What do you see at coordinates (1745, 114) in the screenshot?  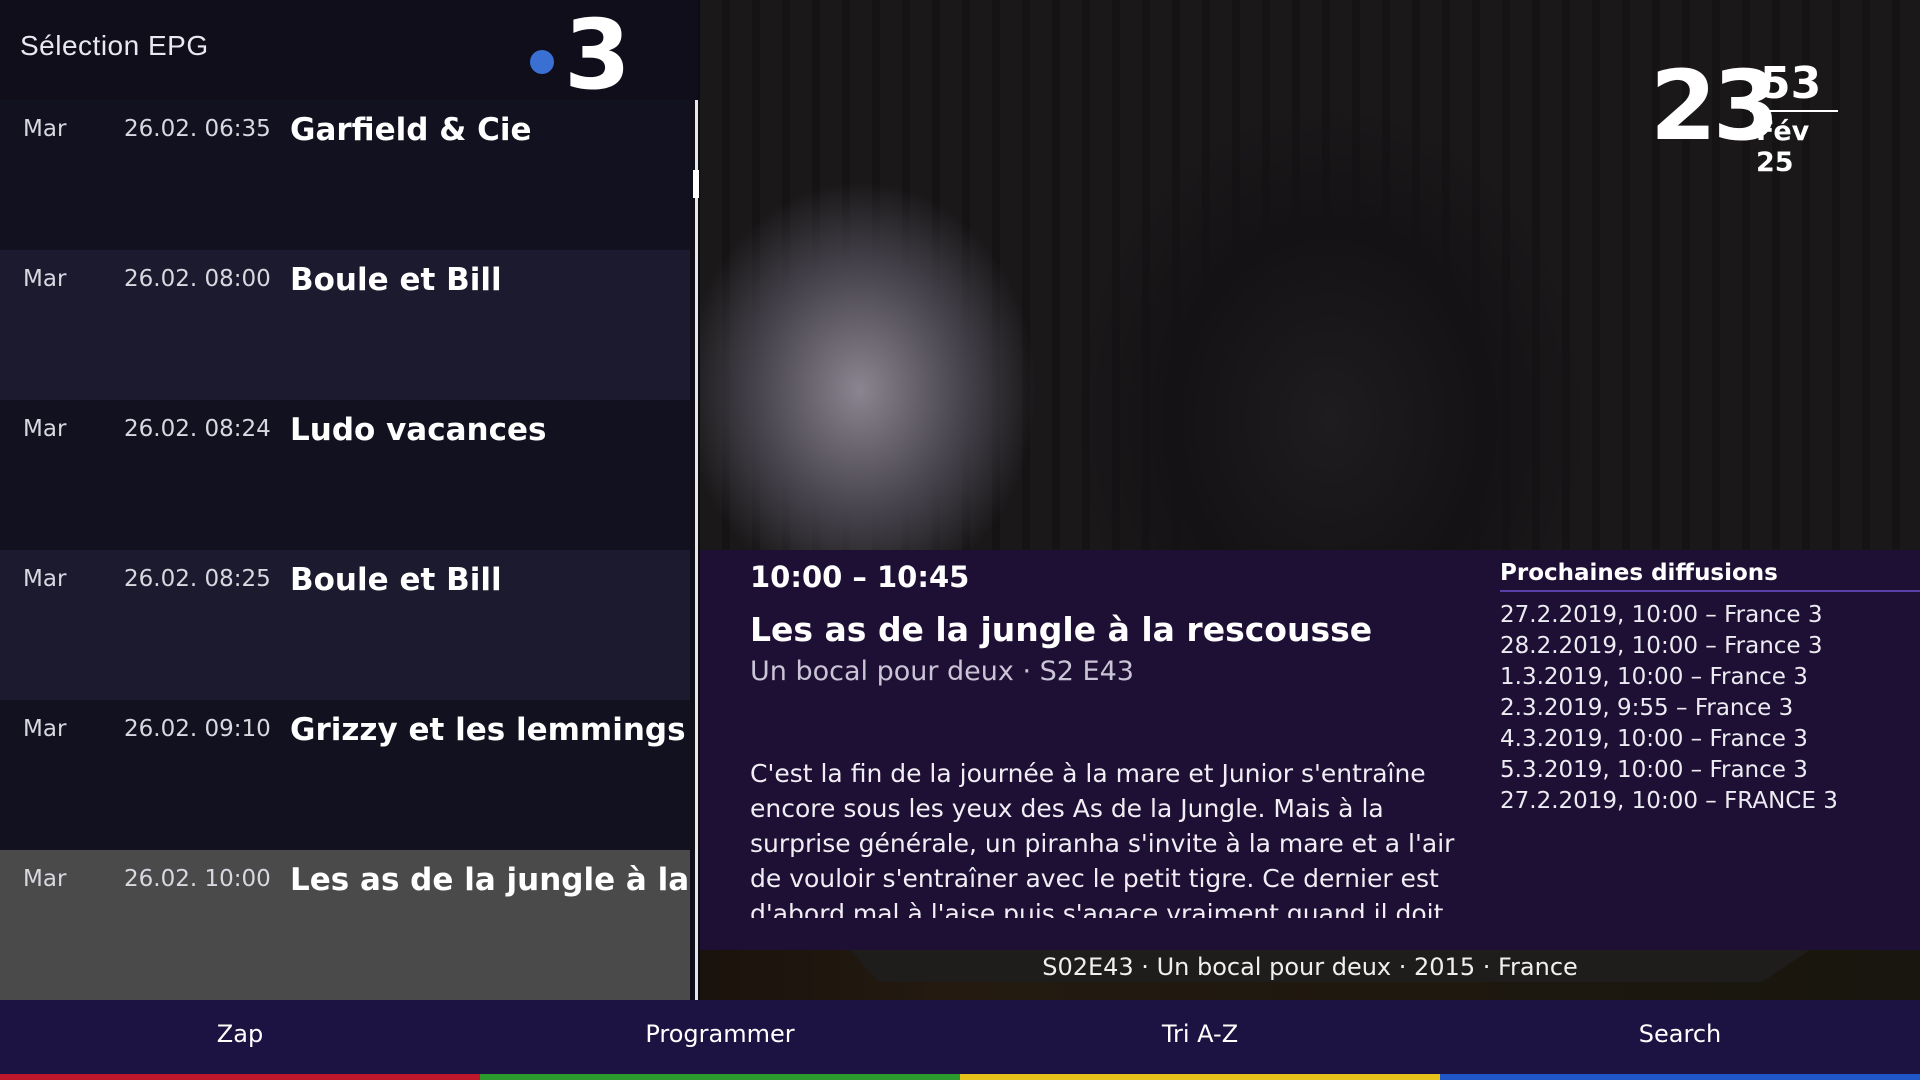 I see `clock: 23 53 Fév 25` at bounding box center [1745, 114].